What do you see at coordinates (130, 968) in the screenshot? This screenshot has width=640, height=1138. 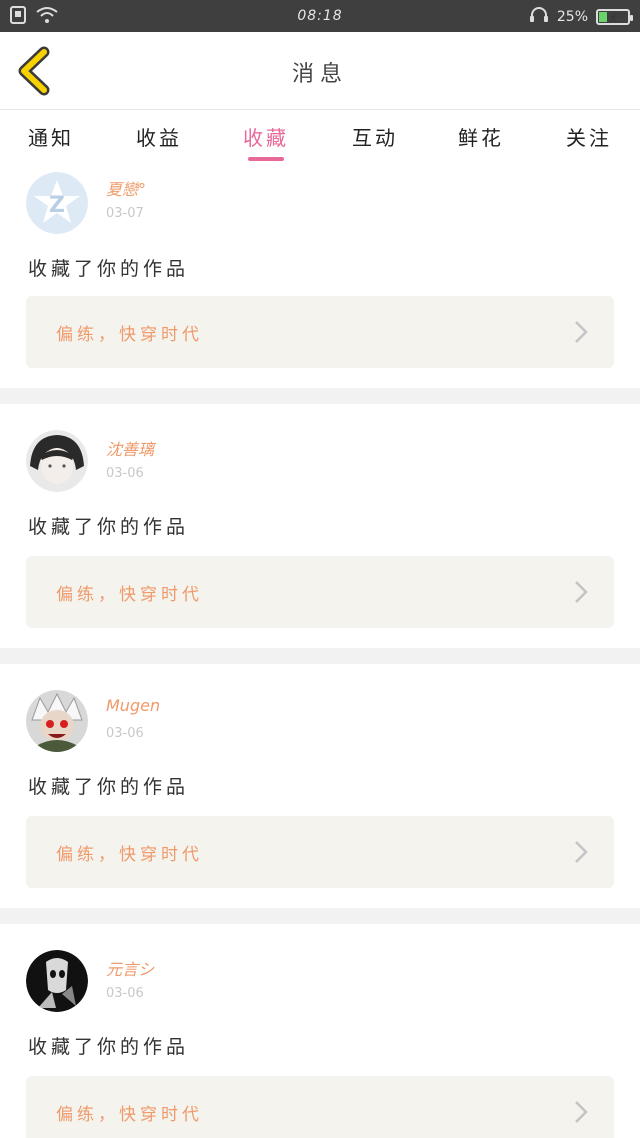 I see `username: 元言シ` at bounding box center [130, 968].